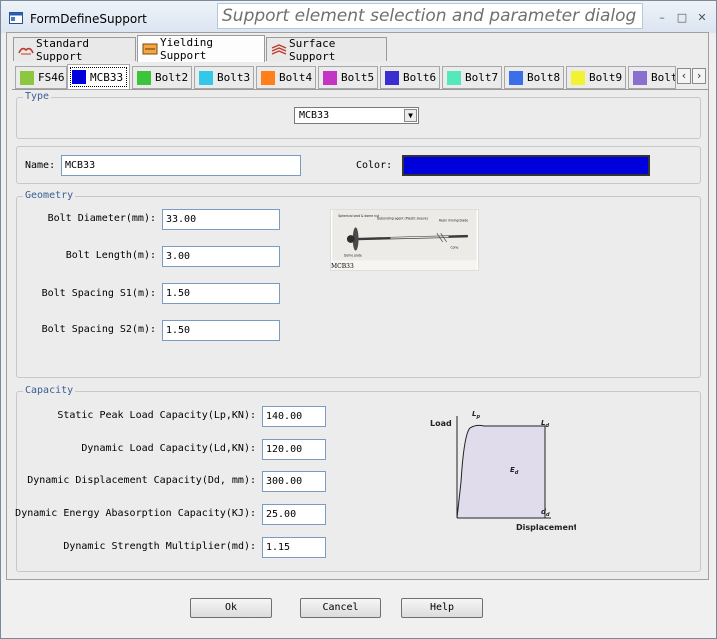 The height and width of the screenshot is (639, 717). I want to click on tab-bolt5-label: Bolt5, so click(358, 77).